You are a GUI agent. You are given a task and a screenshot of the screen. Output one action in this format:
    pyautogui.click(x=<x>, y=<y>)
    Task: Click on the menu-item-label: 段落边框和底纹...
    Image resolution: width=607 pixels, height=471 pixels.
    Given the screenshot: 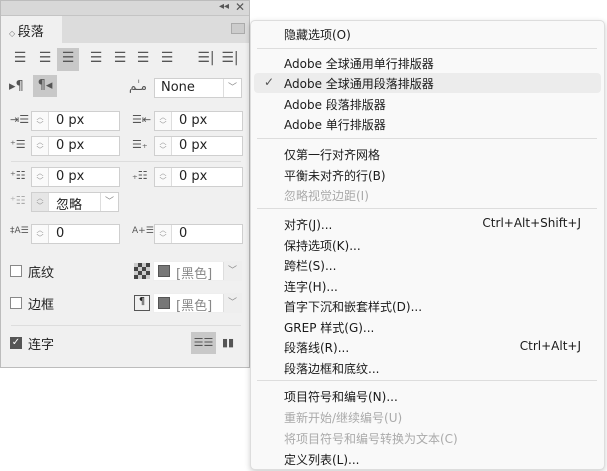 What is the action you would take?
    pyautogui.click(x=332, y=369)
    